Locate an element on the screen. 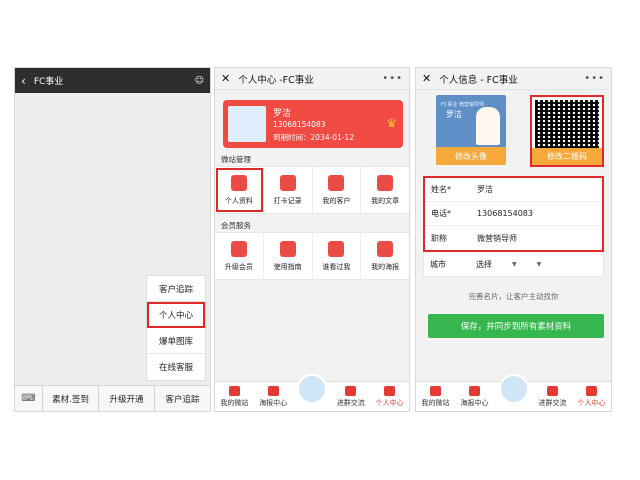  menu-materials: 素材.签到 is located at coordinates (71, 398).